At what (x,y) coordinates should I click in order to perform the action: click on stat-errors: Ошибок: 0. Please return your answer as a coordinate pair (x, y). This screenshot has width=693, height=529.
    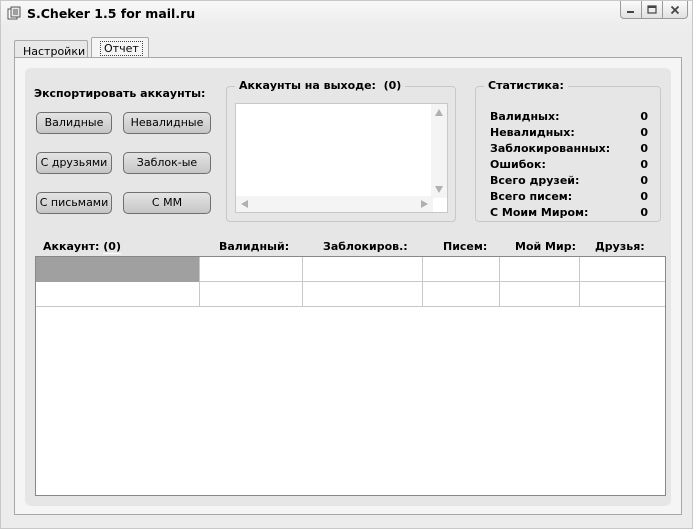
    Looking at the image, I should click on (569, 166).